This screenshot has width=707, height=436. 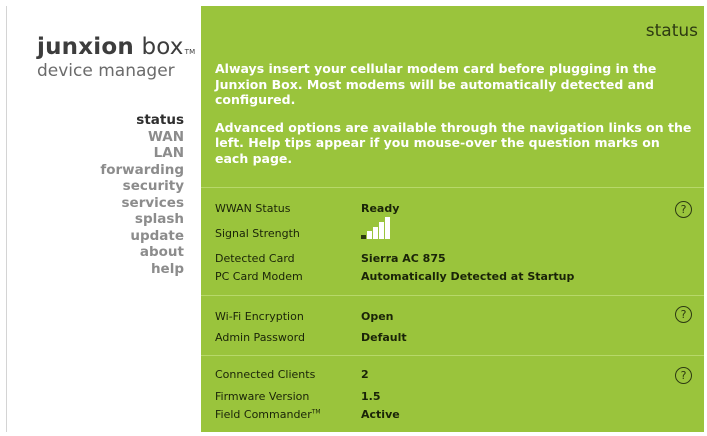 I want to click on connected-clients-label: Connected Clients, so click(x=265, y=374).